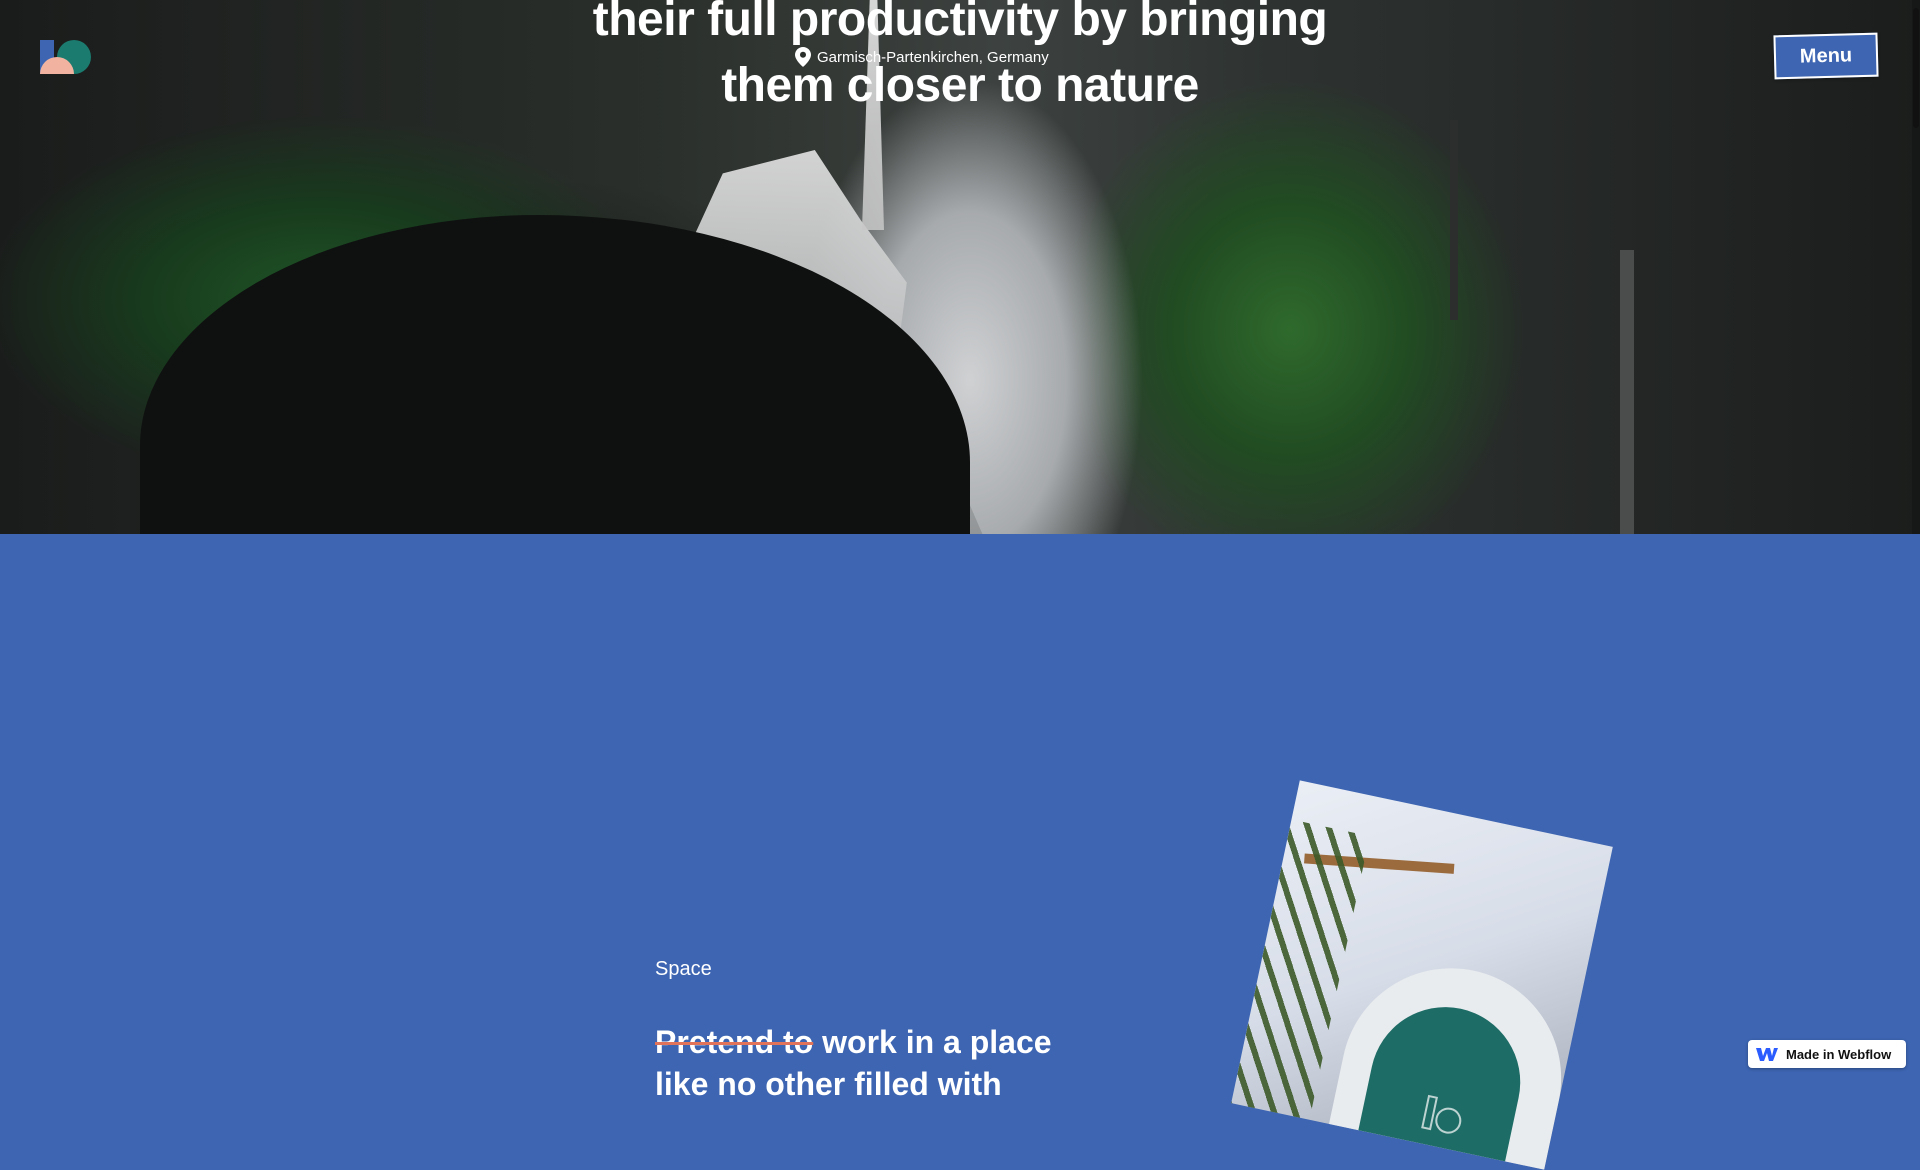 Image resolution: width=1920 pixels, height=1170 pixels. I want to click on location-tag: Garmisch-Partenkirchen, Germany, so click(922, 57).